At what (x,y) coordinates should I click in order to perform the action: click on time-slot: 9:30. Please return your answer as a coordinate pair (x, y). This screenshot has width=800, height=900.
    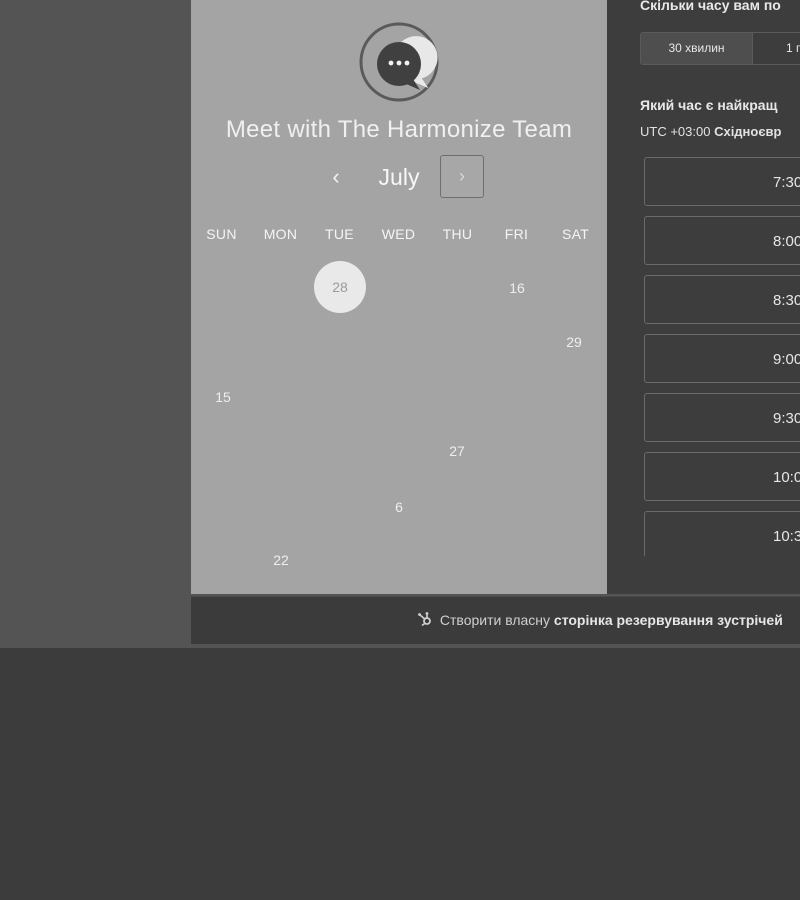
    Looking at the image, I should click on (722, 417).